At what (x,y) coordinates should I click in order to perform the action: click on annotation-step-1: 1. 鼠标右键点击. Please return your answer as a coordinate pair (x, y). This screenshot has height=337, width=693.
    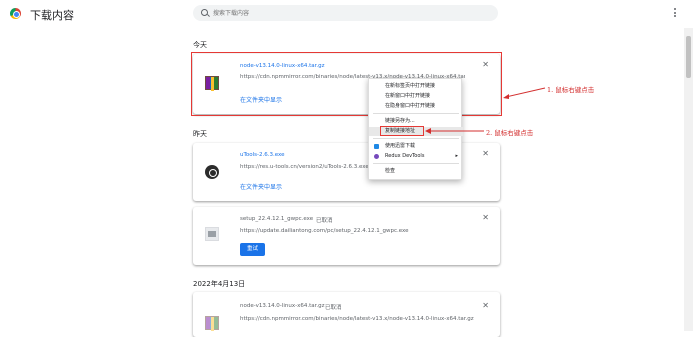
    Looking at the image, I should click on (571, 90).